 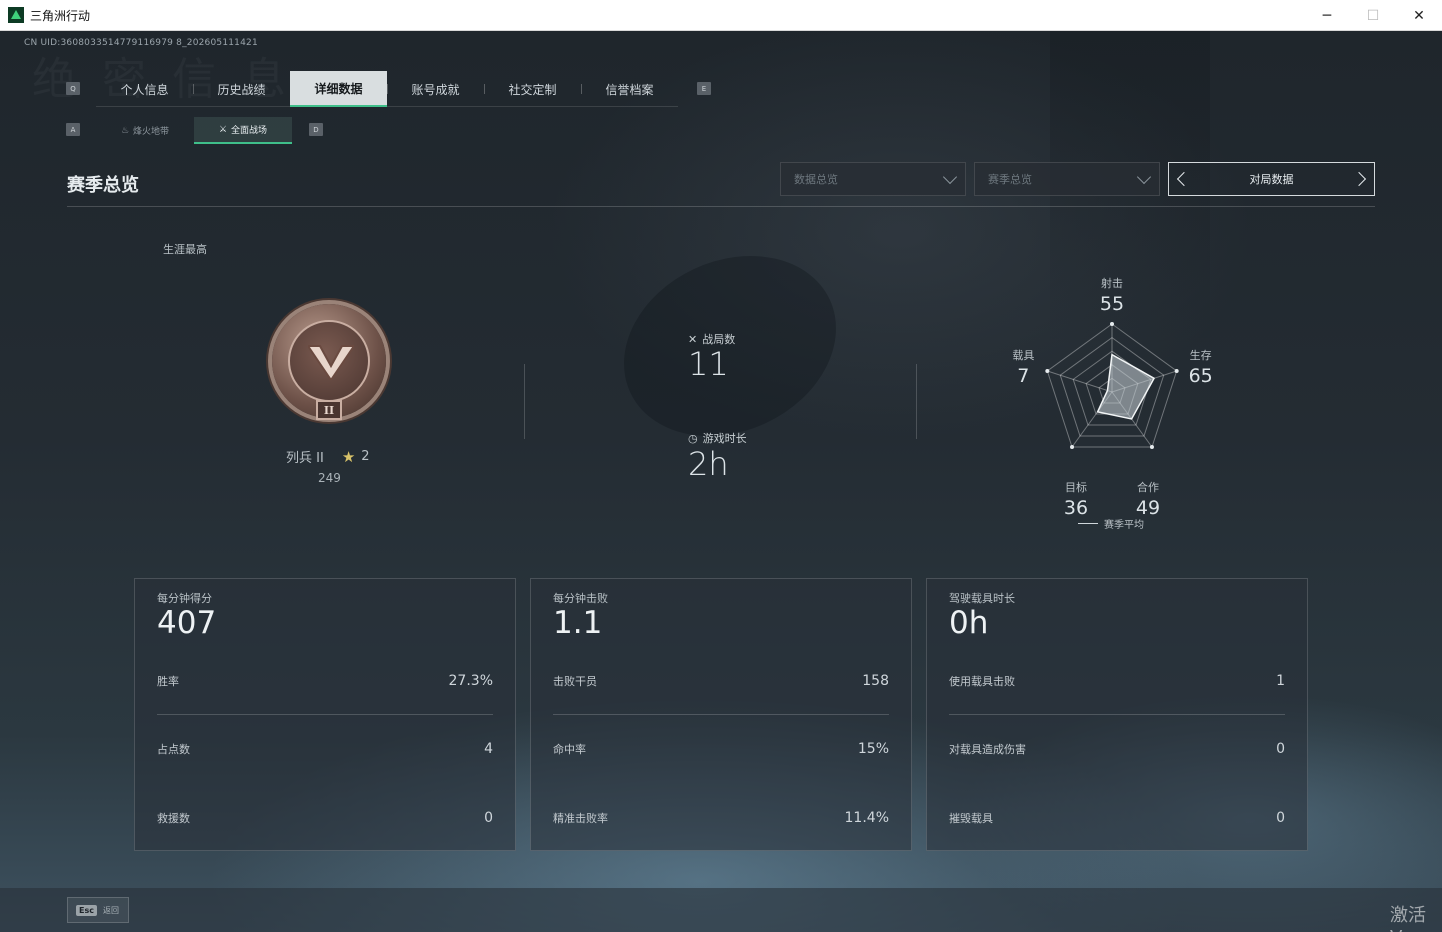 What do you see at coordinates (1067, 179) in the screenshot?
I see `season-dropdown: 赛季总览` at bounding box center [1067, 179].